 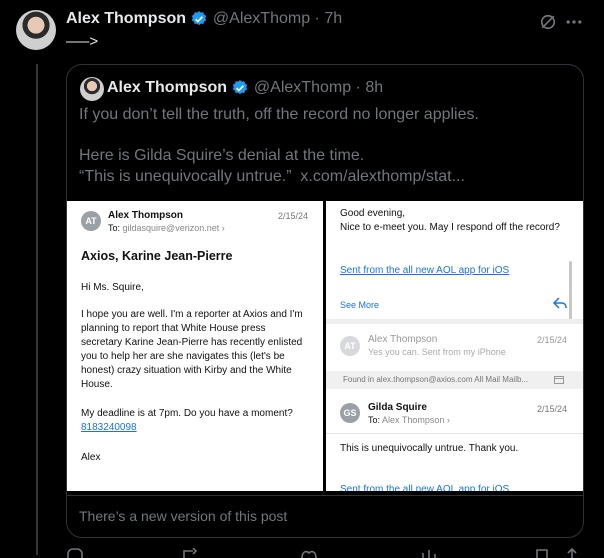 What do you see at coordinates (552, 340) in the screenshot?
I see `collapsed-email-date: 2/15/24` at bounding box center [552, 340].